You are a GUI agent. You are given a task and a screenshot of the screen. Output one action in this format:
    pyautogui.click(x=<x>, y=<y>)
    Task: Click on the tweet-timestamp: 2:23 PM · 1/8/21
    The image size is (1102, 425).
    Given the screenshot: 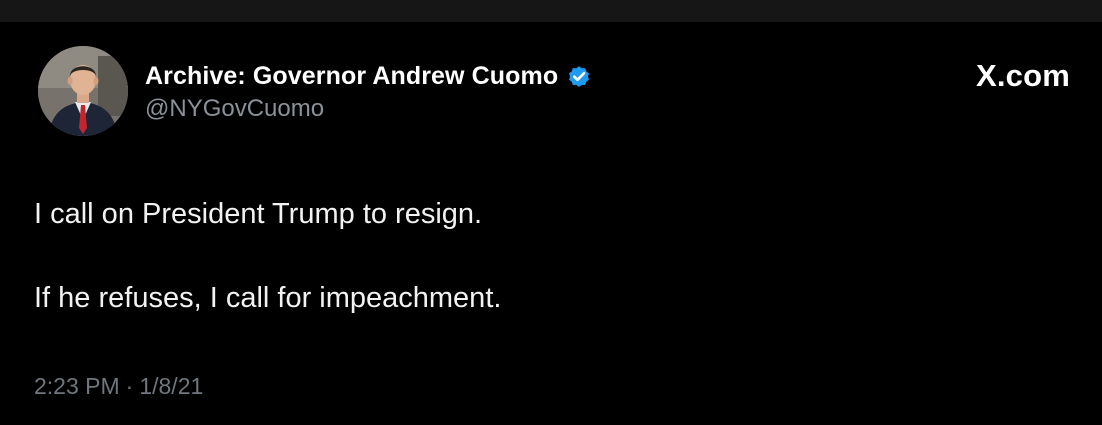 What is the action you would take?
    pyautogui.click(x=118, y=386)
    